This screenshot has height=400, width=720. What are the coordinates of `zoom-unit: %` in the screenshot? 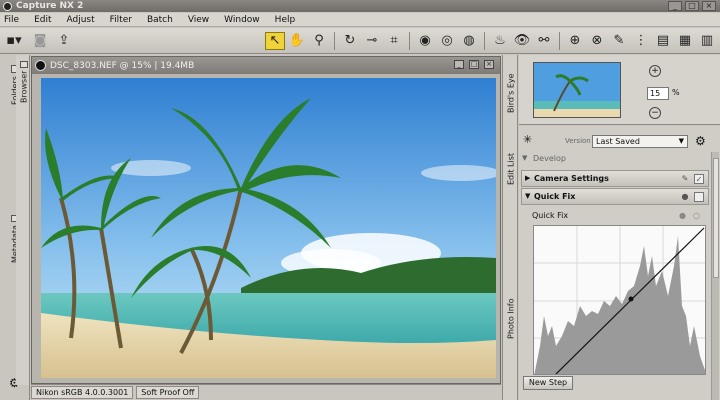 It's located at (676, 92).